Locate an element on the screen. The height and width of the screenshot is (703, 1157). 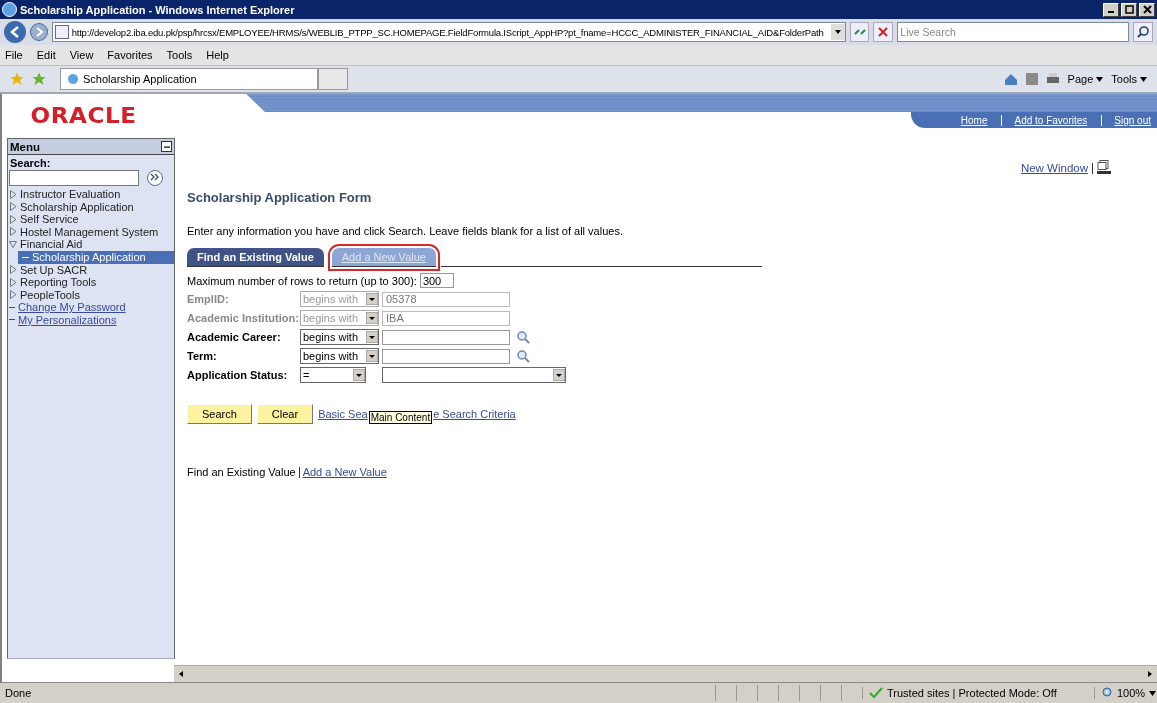
tooltip: Main Content is located at coordinates (400, 417).